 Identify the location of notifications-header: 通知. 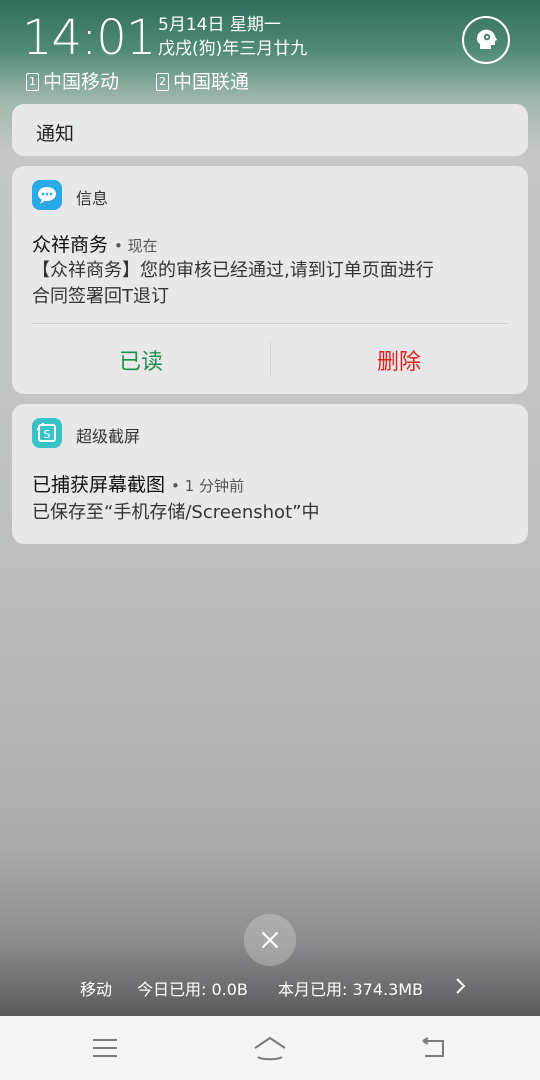
(270, 130).